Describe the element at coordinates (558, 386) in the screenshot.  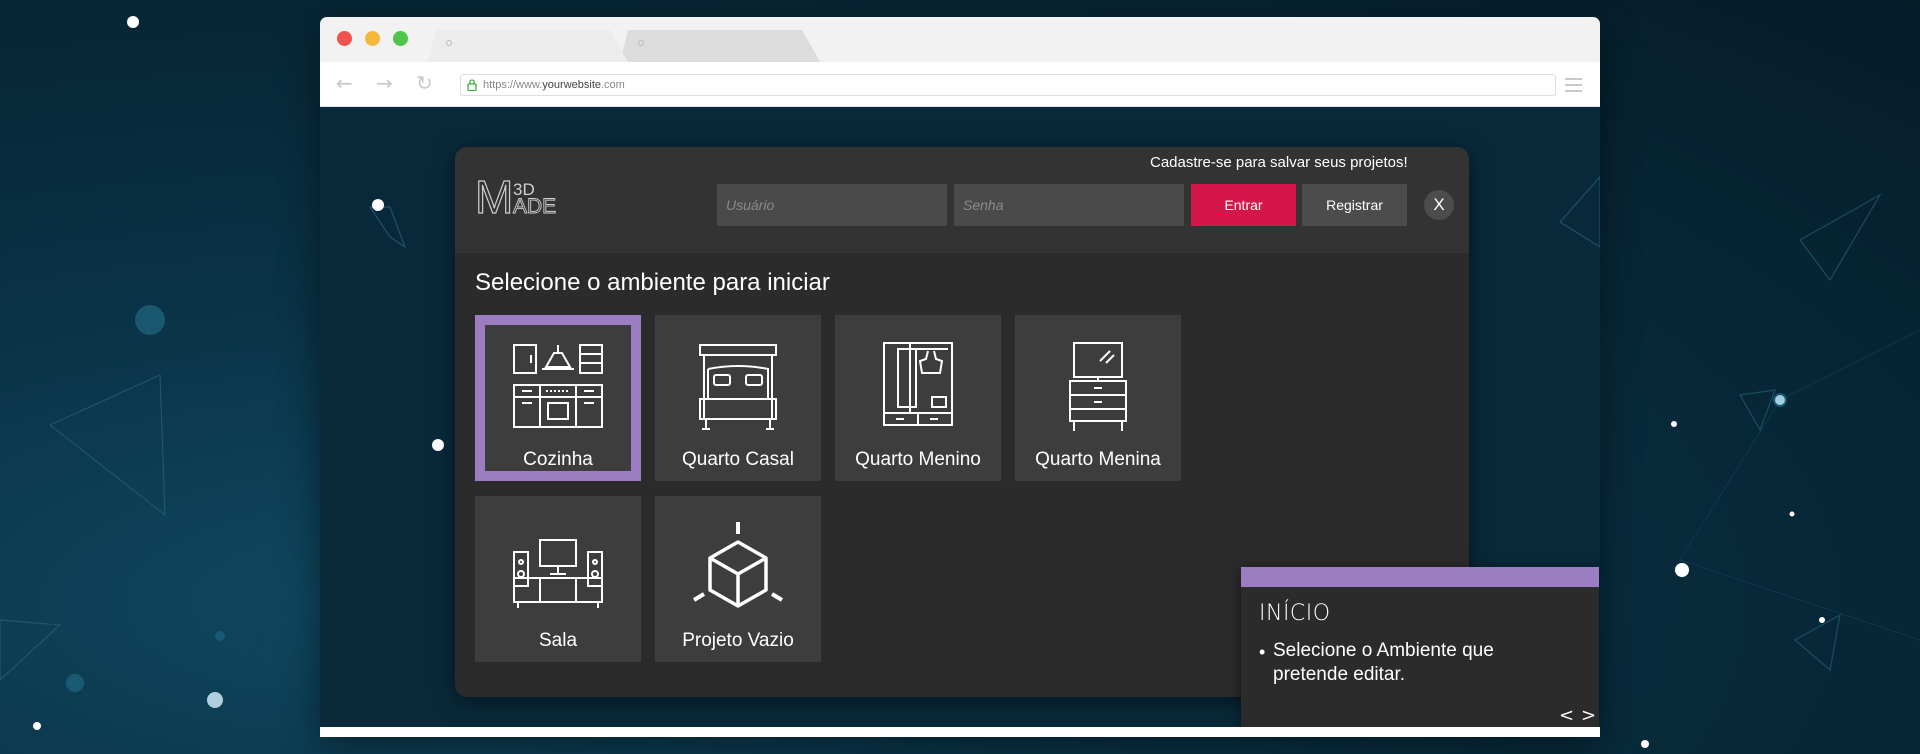
I see `kitchen-icon` at that location.